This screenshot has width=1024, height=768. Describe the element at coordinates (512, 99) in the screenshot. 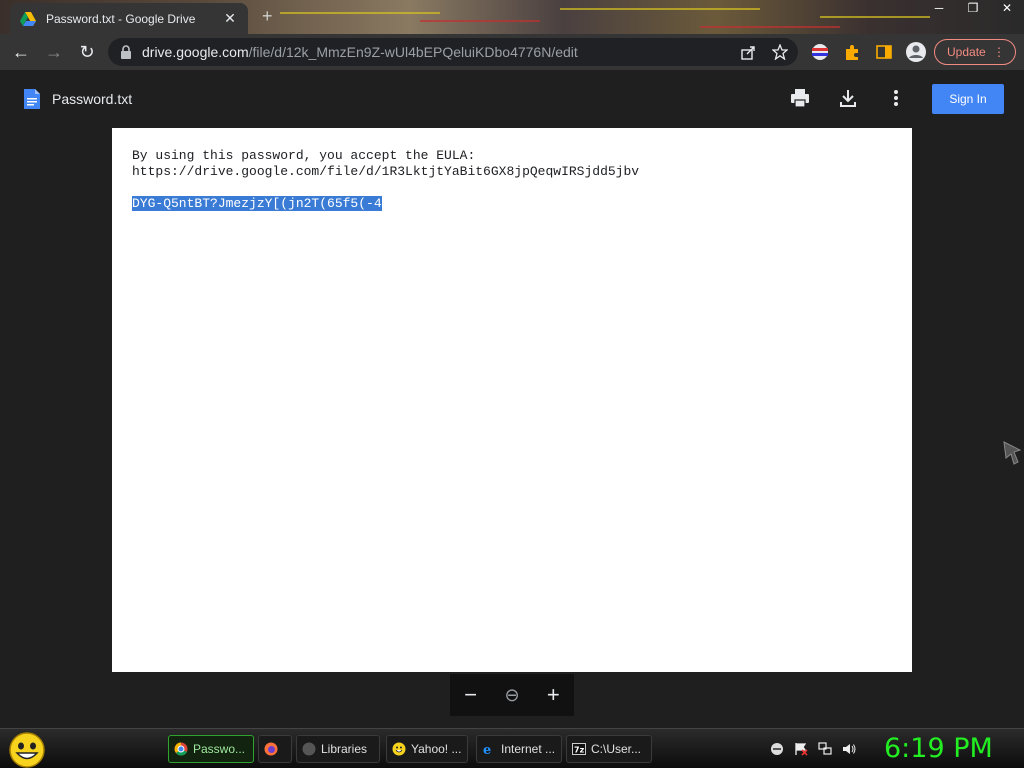

I see `viewer-header: Password.txt Sign In` at that location.